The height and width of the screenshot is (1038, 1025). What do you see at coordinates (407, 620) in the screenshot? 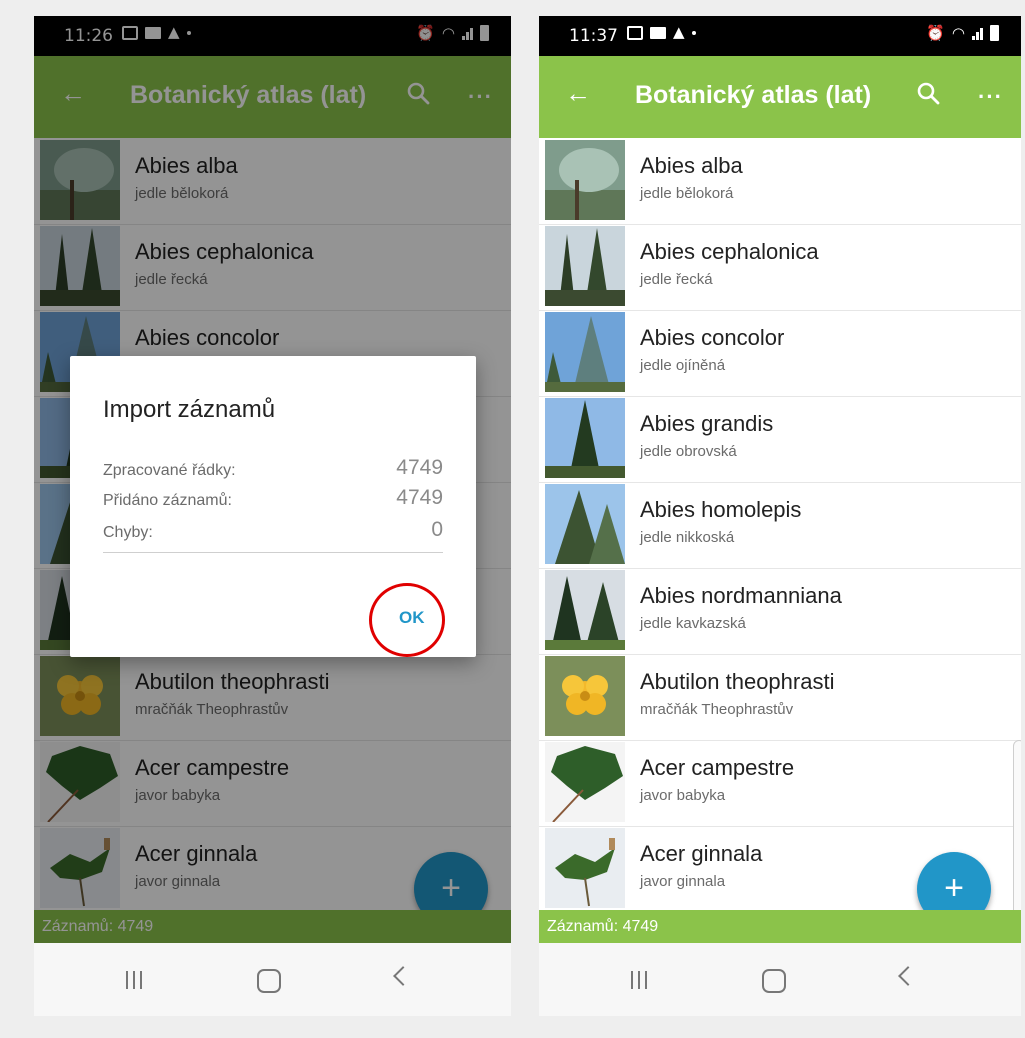
I see `ok-highlight-circle` at bounding box center [407, 620].